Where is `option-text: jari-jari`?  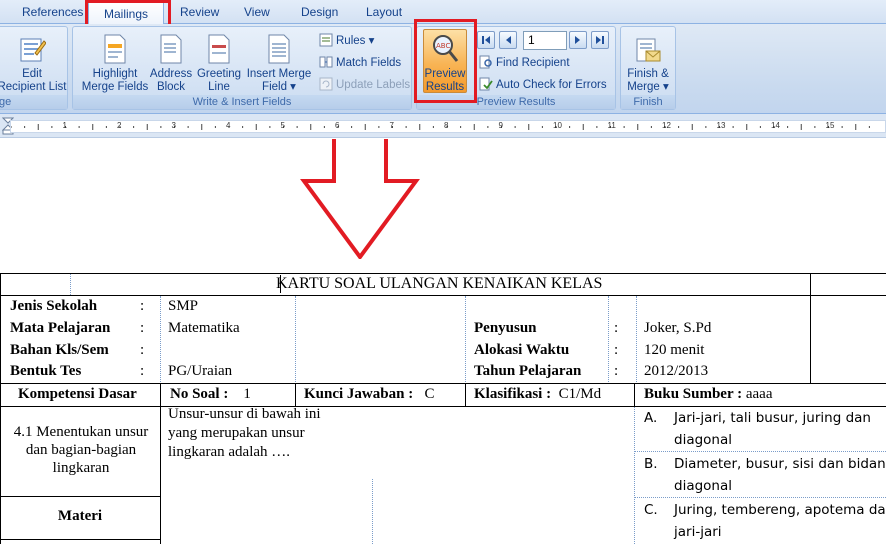
option-text: jari-jari is located at coordinates (698, 532).